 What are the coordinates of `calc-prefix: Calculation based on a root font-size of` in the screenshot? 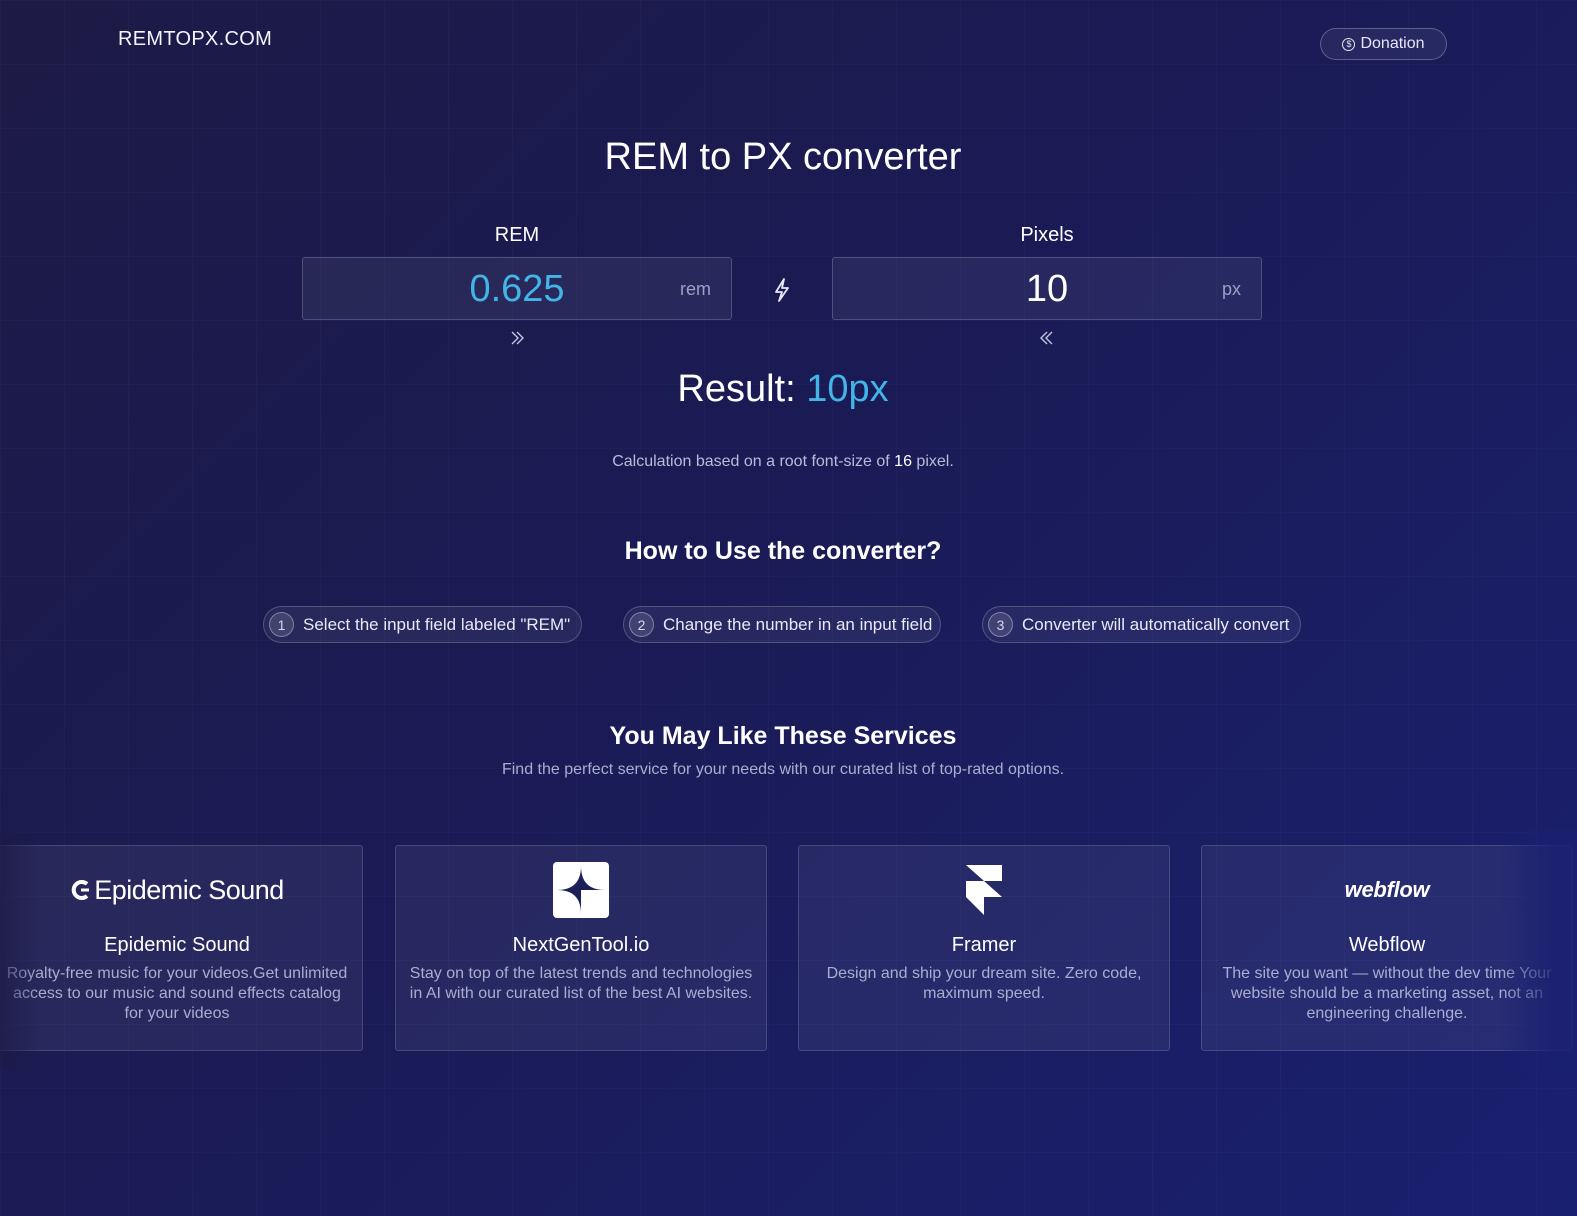 It's located at (751, 461).